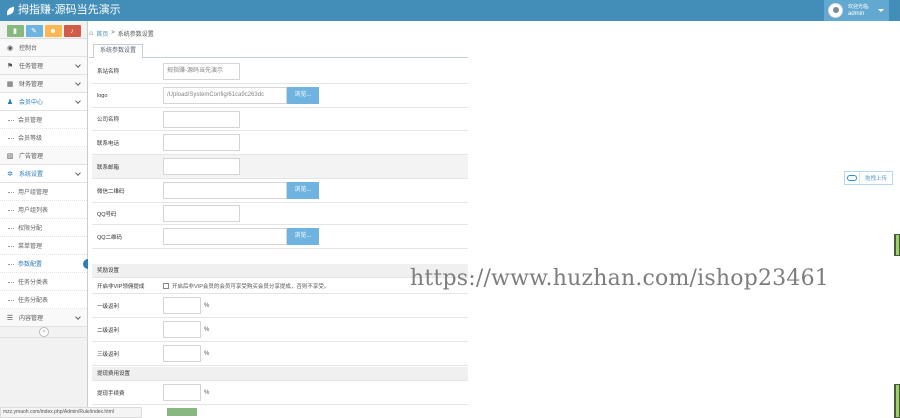  What do you see at coordinates (108, 354) in the screenshot?
I see `level3-label: 三级返利` at bounding box center [108, 354].